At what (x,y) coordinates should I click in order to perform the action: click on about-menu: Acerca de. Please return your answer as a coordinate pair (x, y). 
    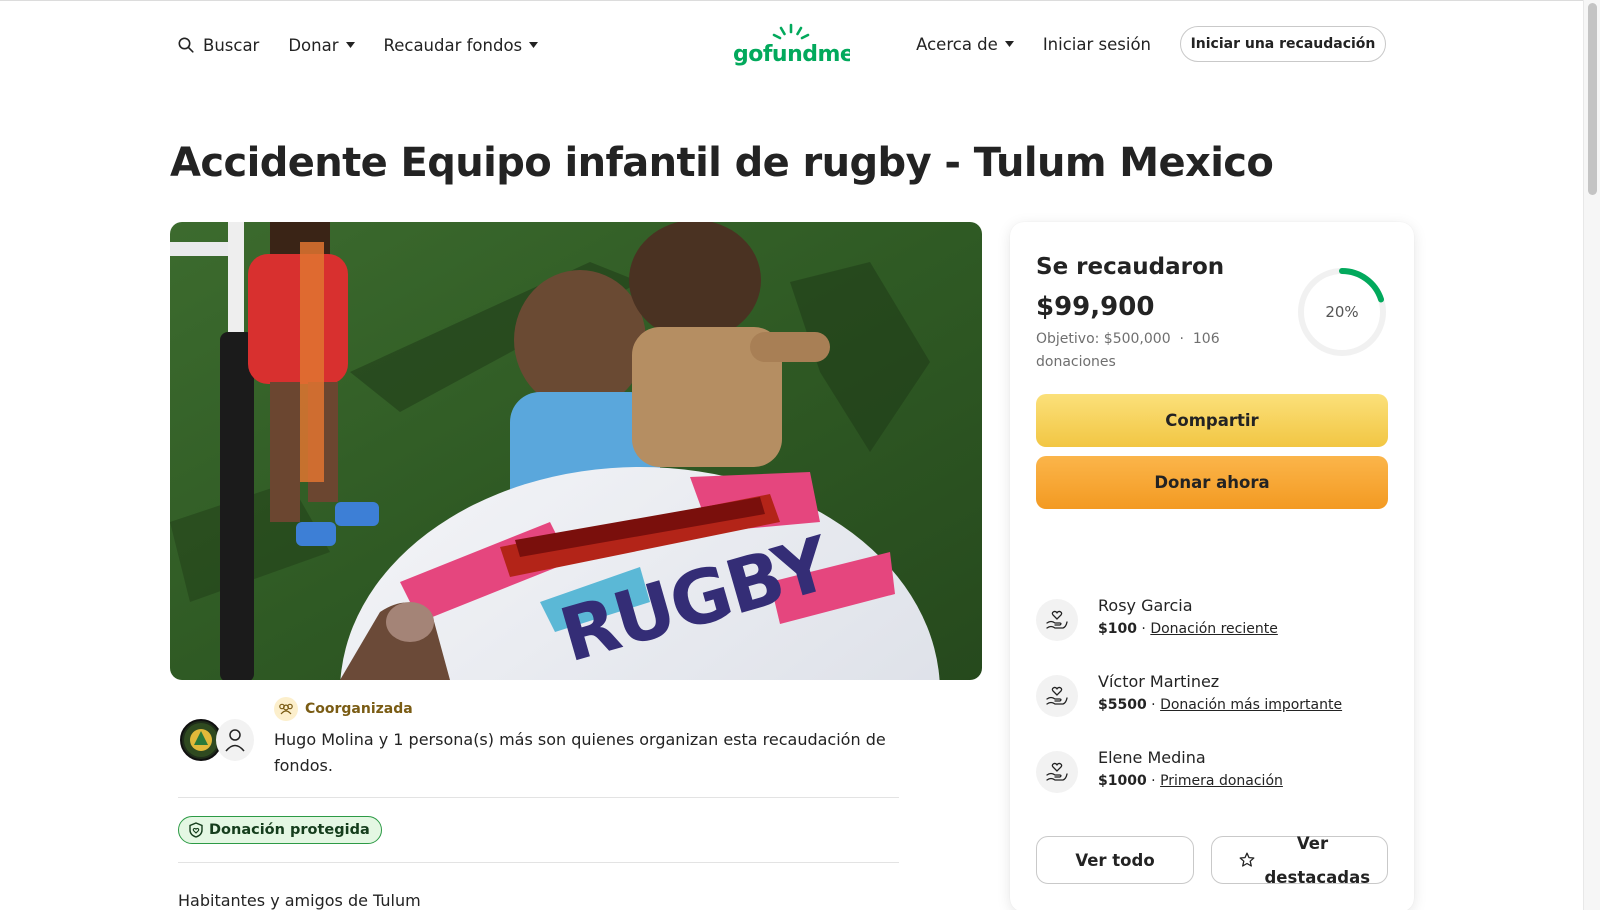
    Looking at the image, I should click on (965, 44).